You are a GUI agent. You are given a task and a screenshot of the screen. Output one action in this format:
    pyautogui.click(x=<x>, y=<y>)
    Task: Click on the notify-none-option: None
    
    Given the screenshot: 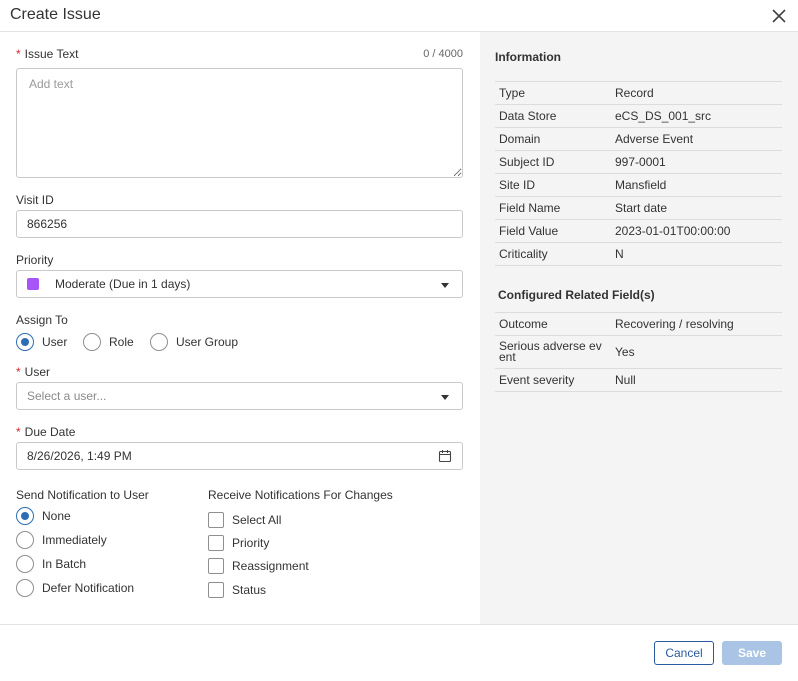 What is the action you would take?
    pyautogui.click(x=43, y=516)
    